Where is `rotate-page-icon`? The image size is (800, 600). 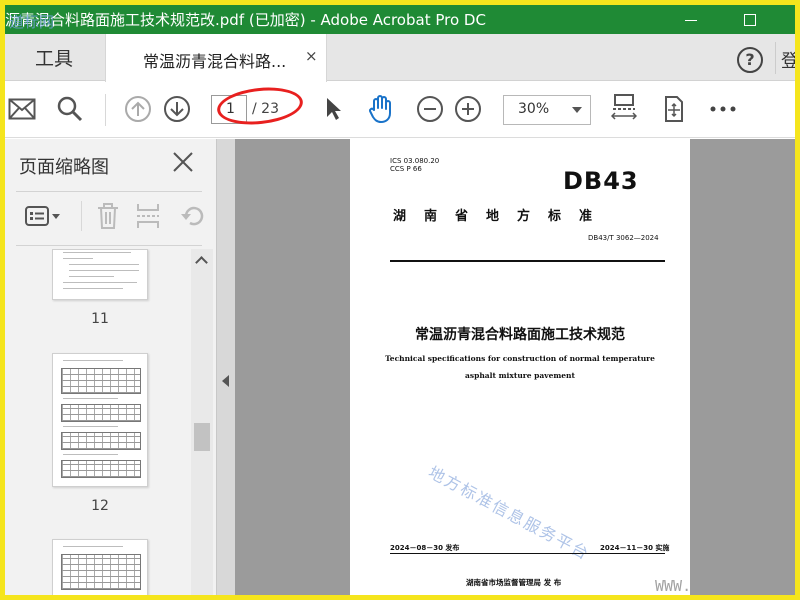 rotate-page-icon is located at coordinates (194, 216).